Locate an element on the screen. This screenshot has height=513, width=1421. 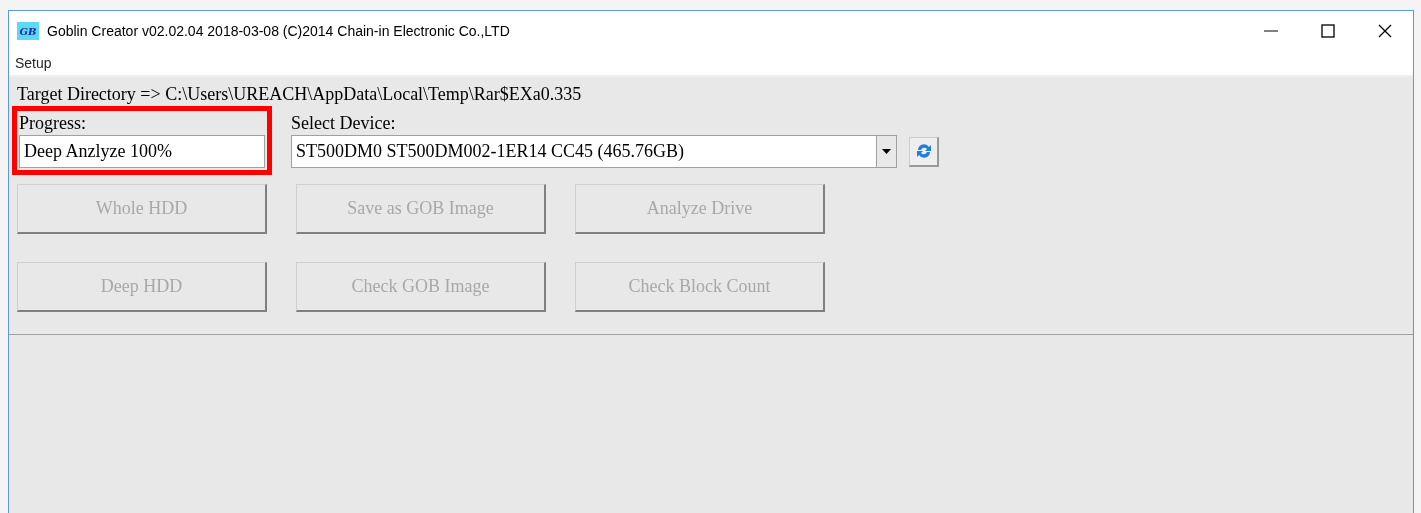
refresh-icon is located at coordinates (923, 151).